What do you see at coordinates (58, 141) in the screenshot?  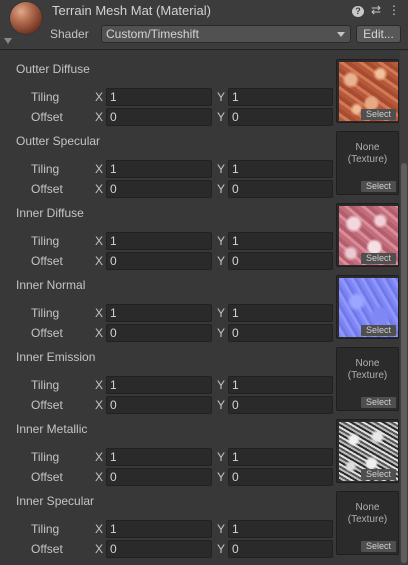 I see `property-title: Outter Specular` at bounding box center [58, 141].